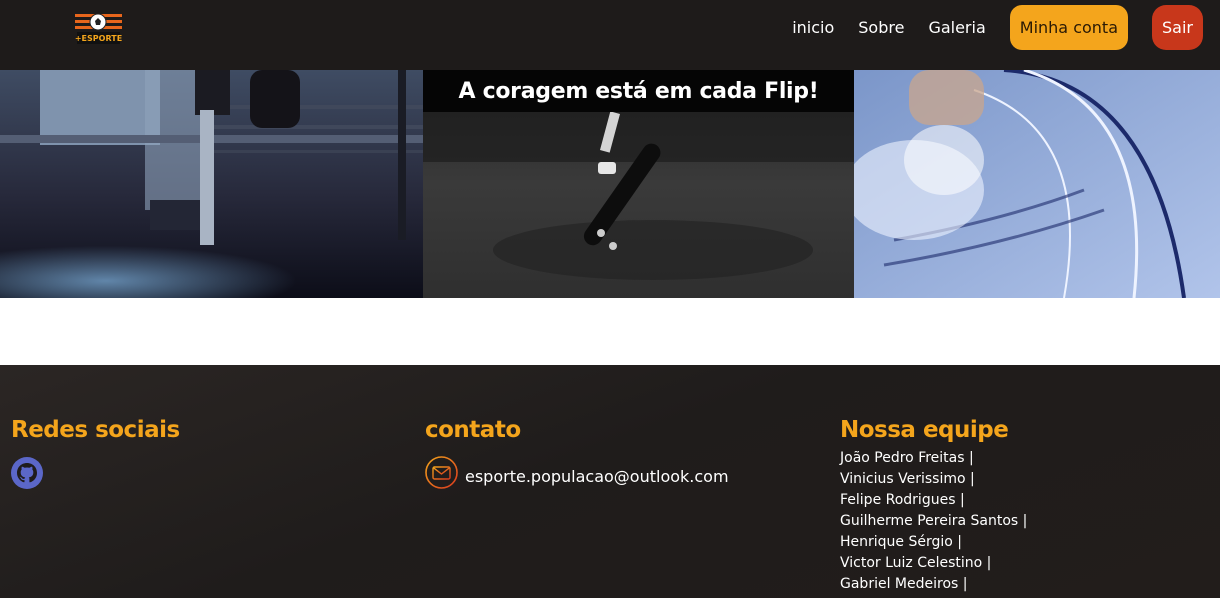  I want to click on social-title: Redes sociais, so click(95, 430).